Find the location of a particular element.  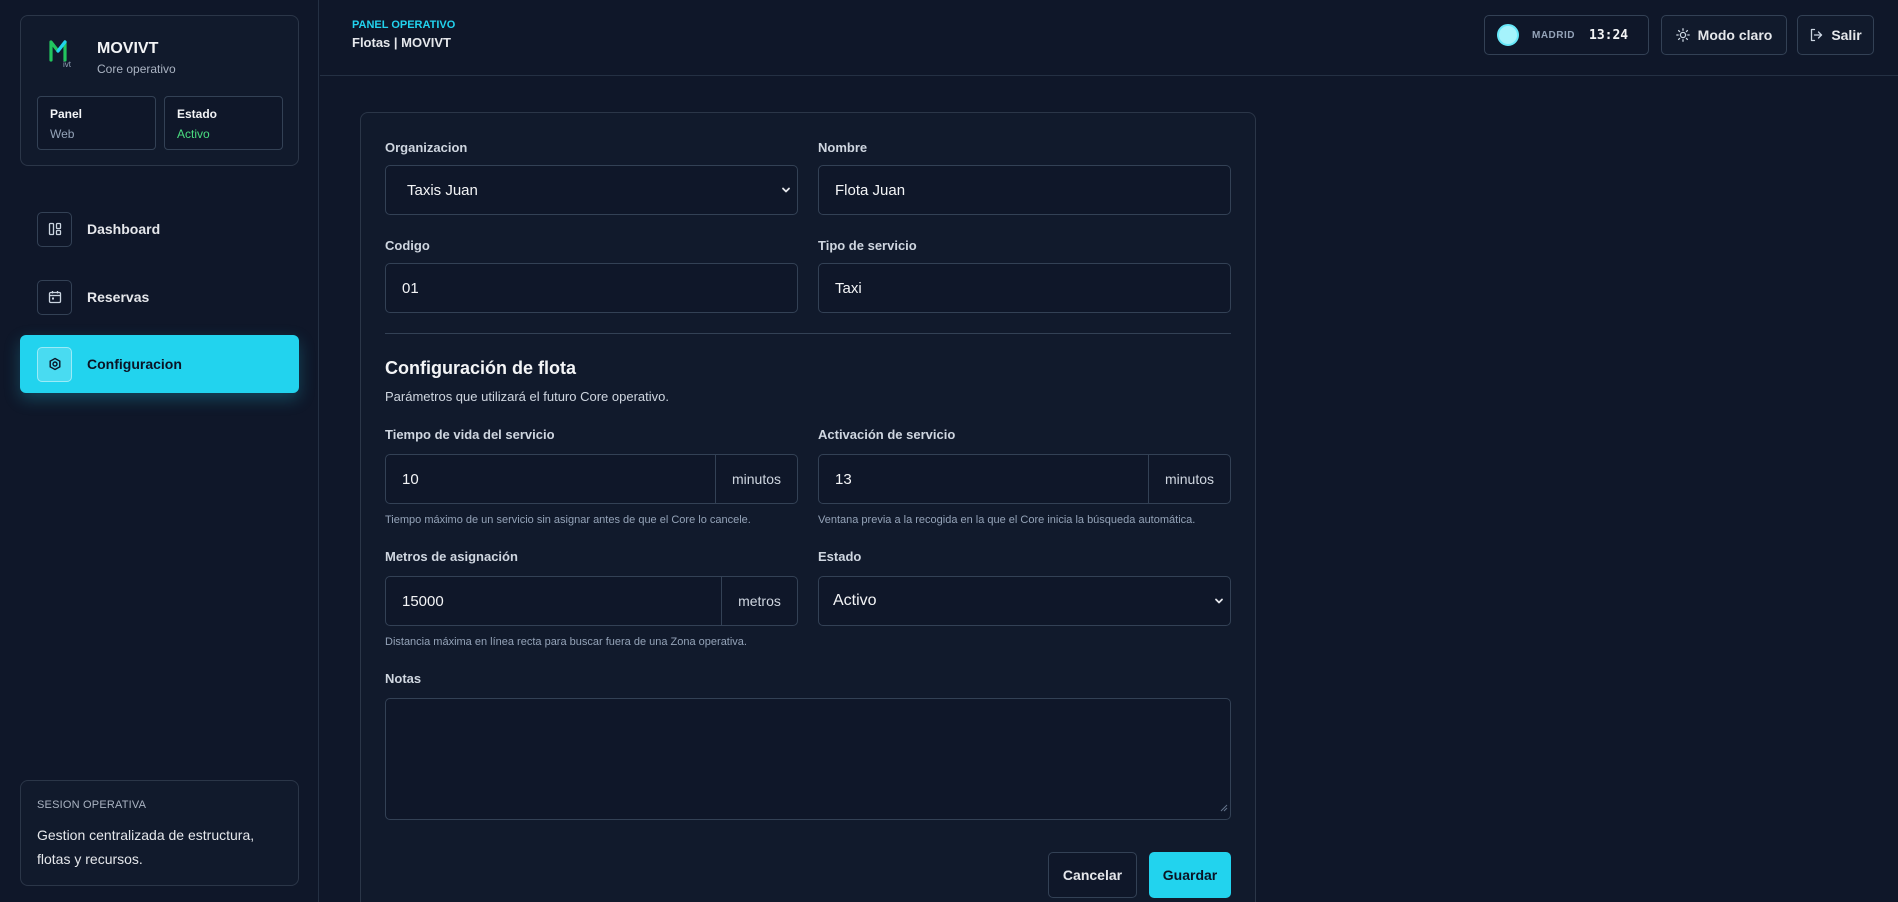

tipo-servicio-input: Taxi is located at coordinates (1024, 288).